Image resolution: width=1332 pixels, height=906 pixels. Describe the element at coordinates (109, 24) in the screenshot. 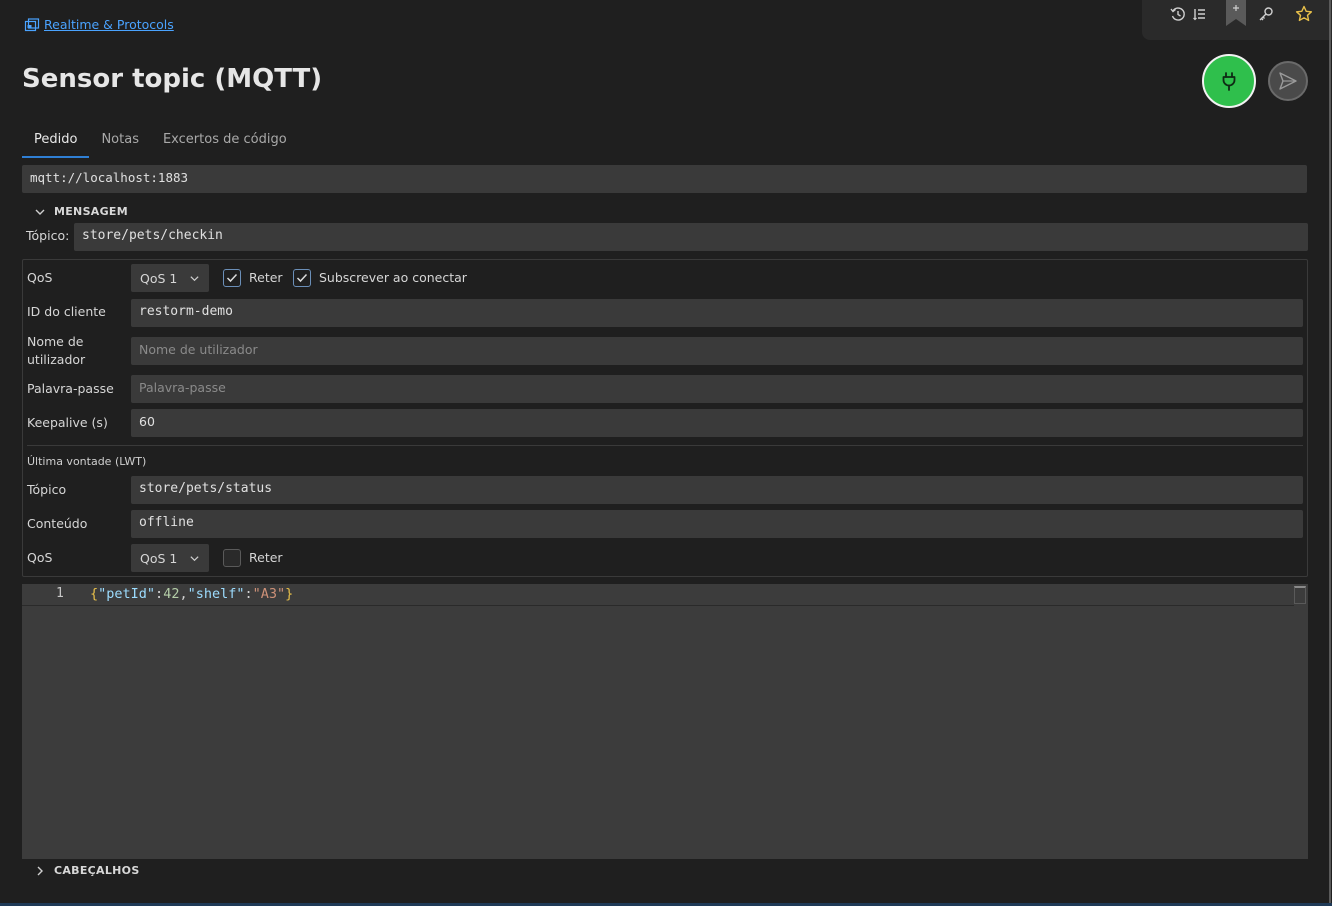

I see `breadcrumb-link: Realtime & Protocols` at that location.